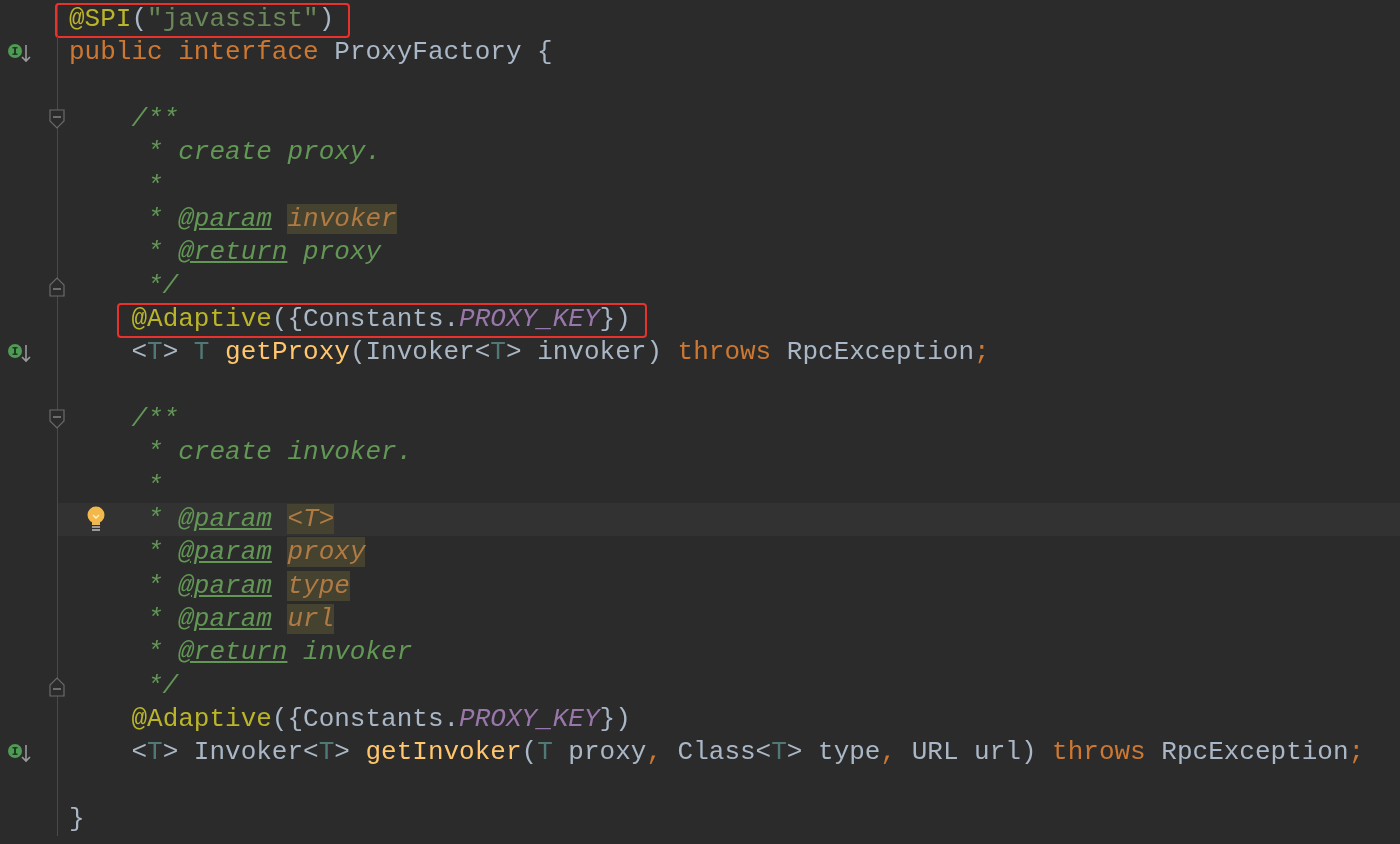 The width and height of the screenshot is (1400, 844). Describe the element at coordinates (280, 452) in the screenshot. I see `code-line: * create invoker.` at that location.